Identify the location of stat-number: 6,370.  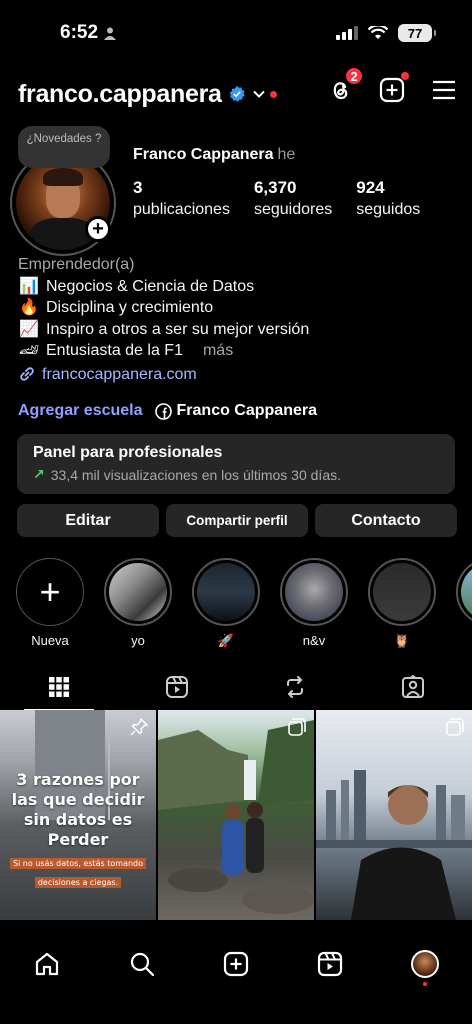
(275, 187).